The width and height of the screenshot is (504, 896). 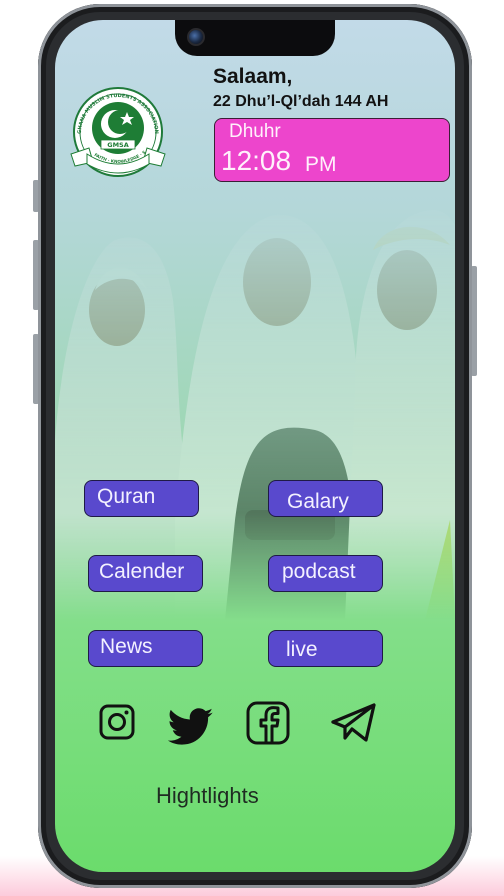 What do you see at coordinates (117, 722) in the screenshot?
I see `instagram-icon` at bounding box center [117, 722].